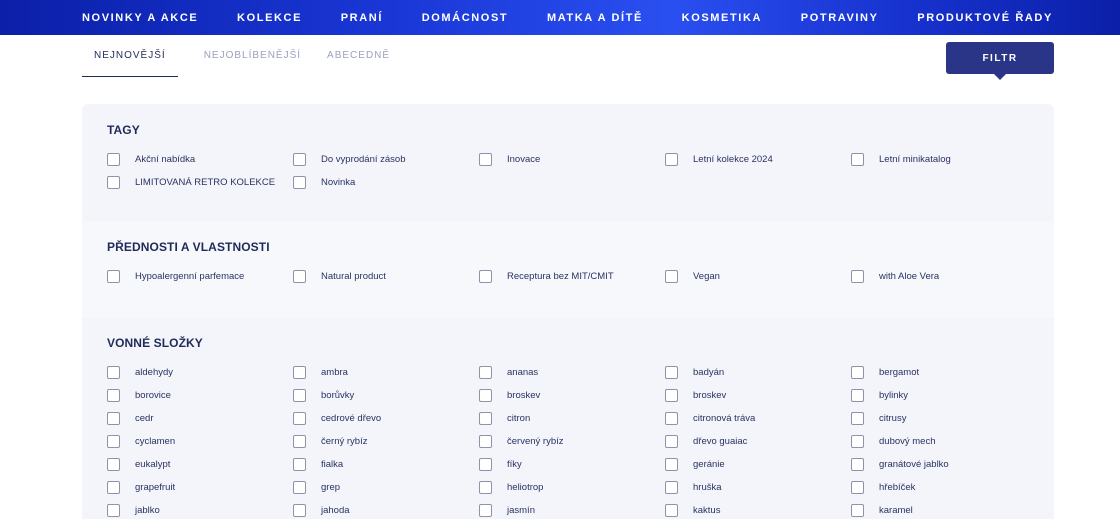 Image resolution: width=1120 pixels, height=519 pixels. What do you see at coordinates (200, 487) in the screenshot?
I see `scent-option: grapefruit` at bounding box center [200, 487].